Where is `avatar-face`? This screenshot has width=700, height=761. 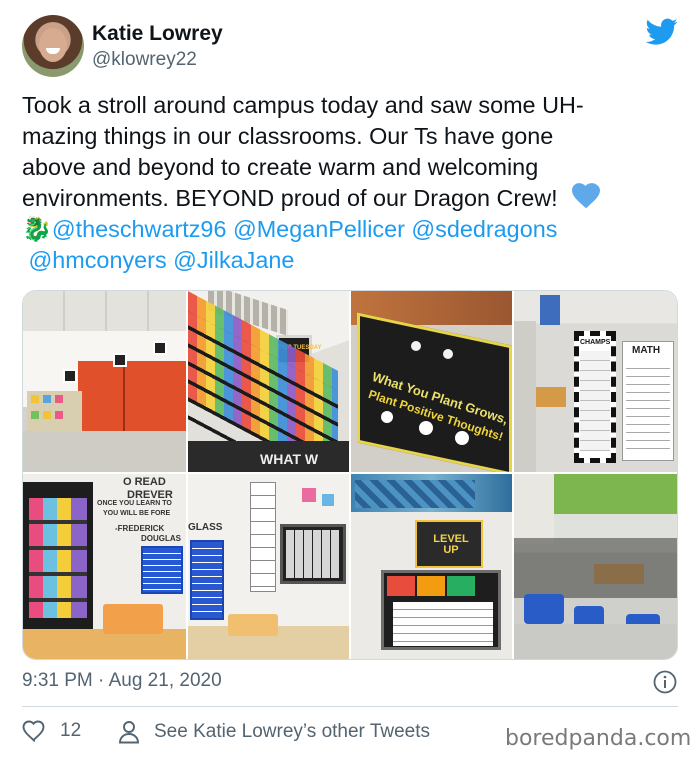
avatar-face is located at coordinates (53, 45).